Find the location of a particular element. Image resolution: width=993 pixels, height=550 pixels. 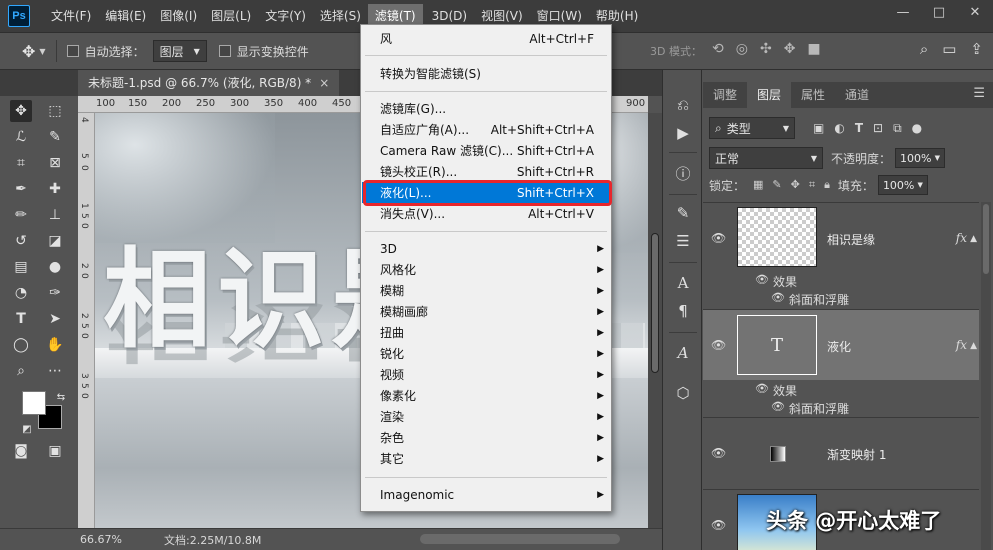

show-transform-checkbox is located at coordinates (224, 51).